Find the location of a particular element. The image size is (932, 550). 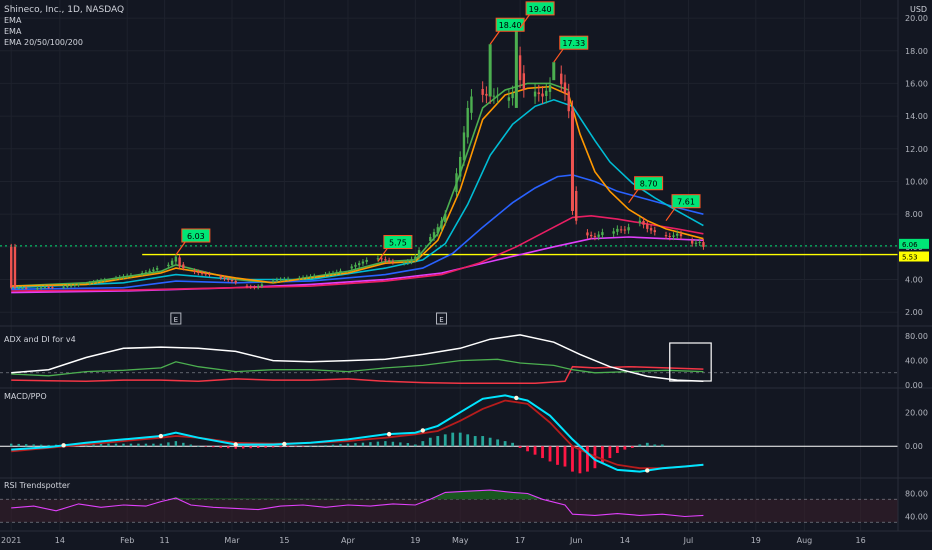

currency-label: USD is located at coordinates (918, 9).